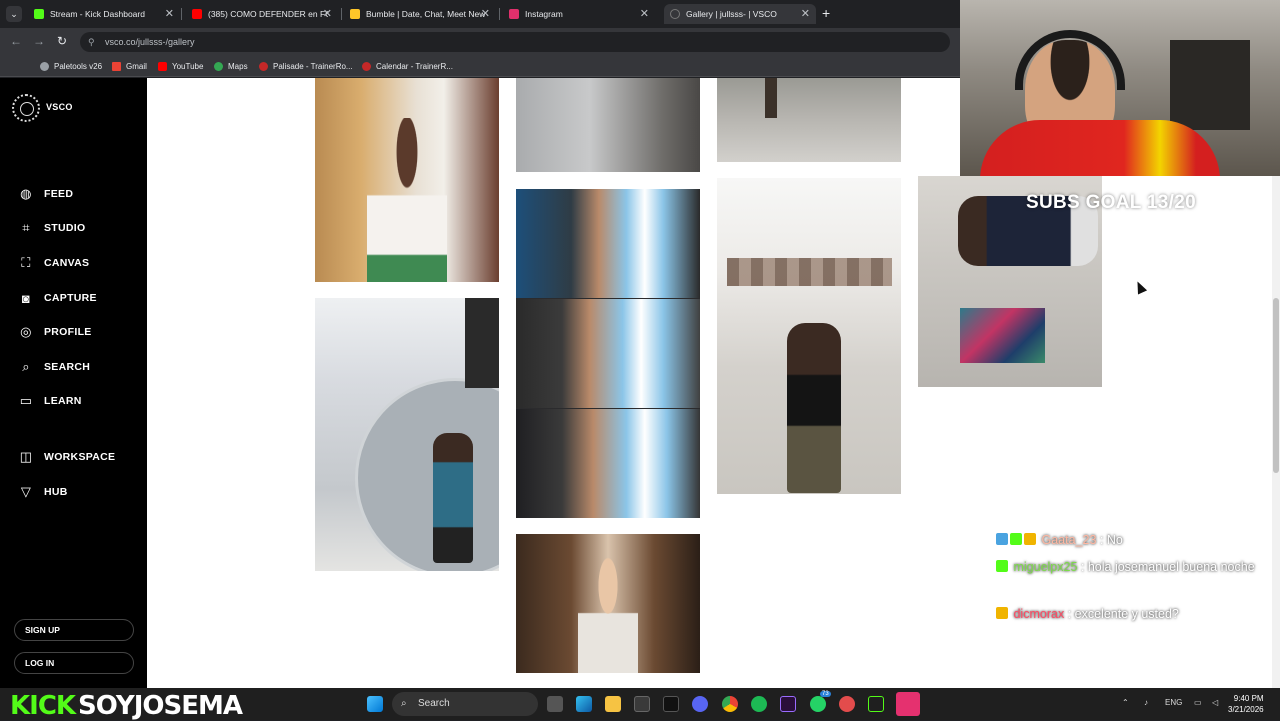 The image size is (1280, 721). Describe the element at coordinates (39, 14) in the screenshot. I see `kick-favicon-icon` at that location.